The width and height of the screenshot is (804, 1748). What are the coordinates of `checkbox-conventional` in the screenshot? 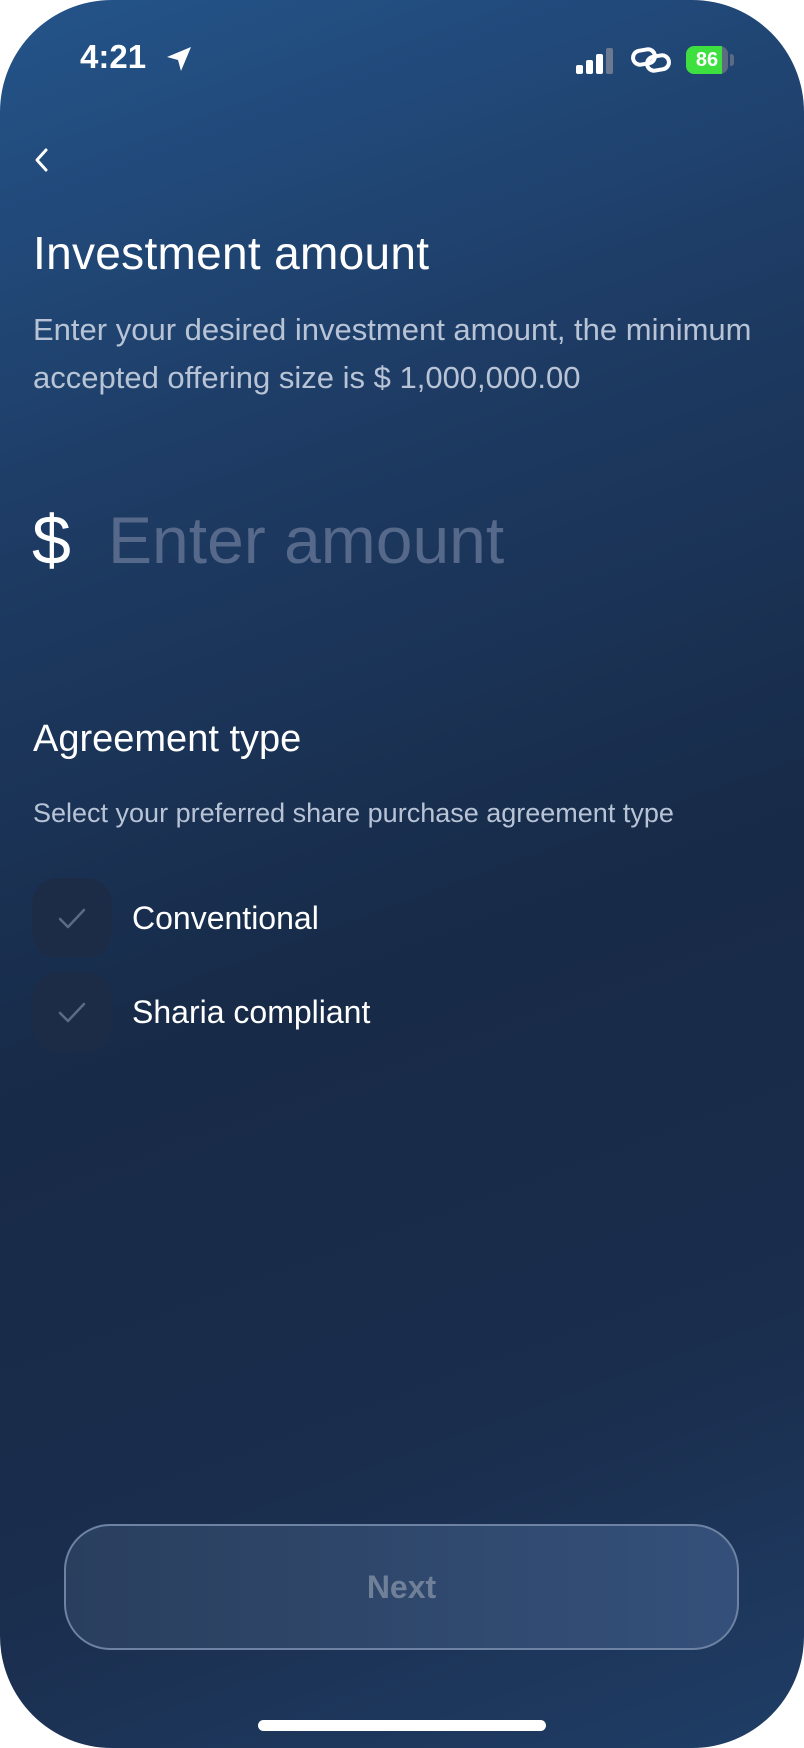 It's located at (72, 918).